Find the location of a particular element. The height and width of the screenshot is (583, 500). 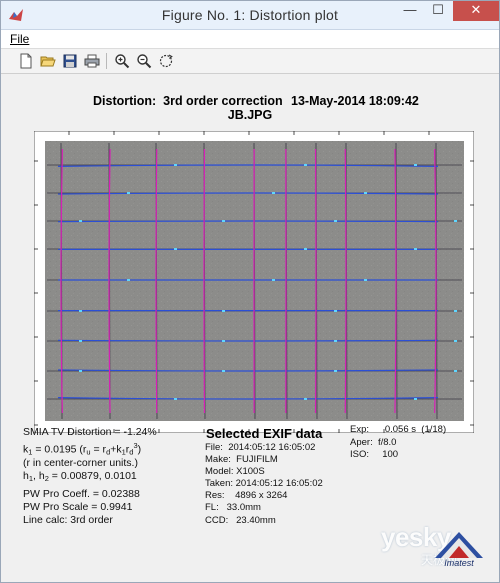

iso: ISO: 100 is located at coordinates (374, 454).